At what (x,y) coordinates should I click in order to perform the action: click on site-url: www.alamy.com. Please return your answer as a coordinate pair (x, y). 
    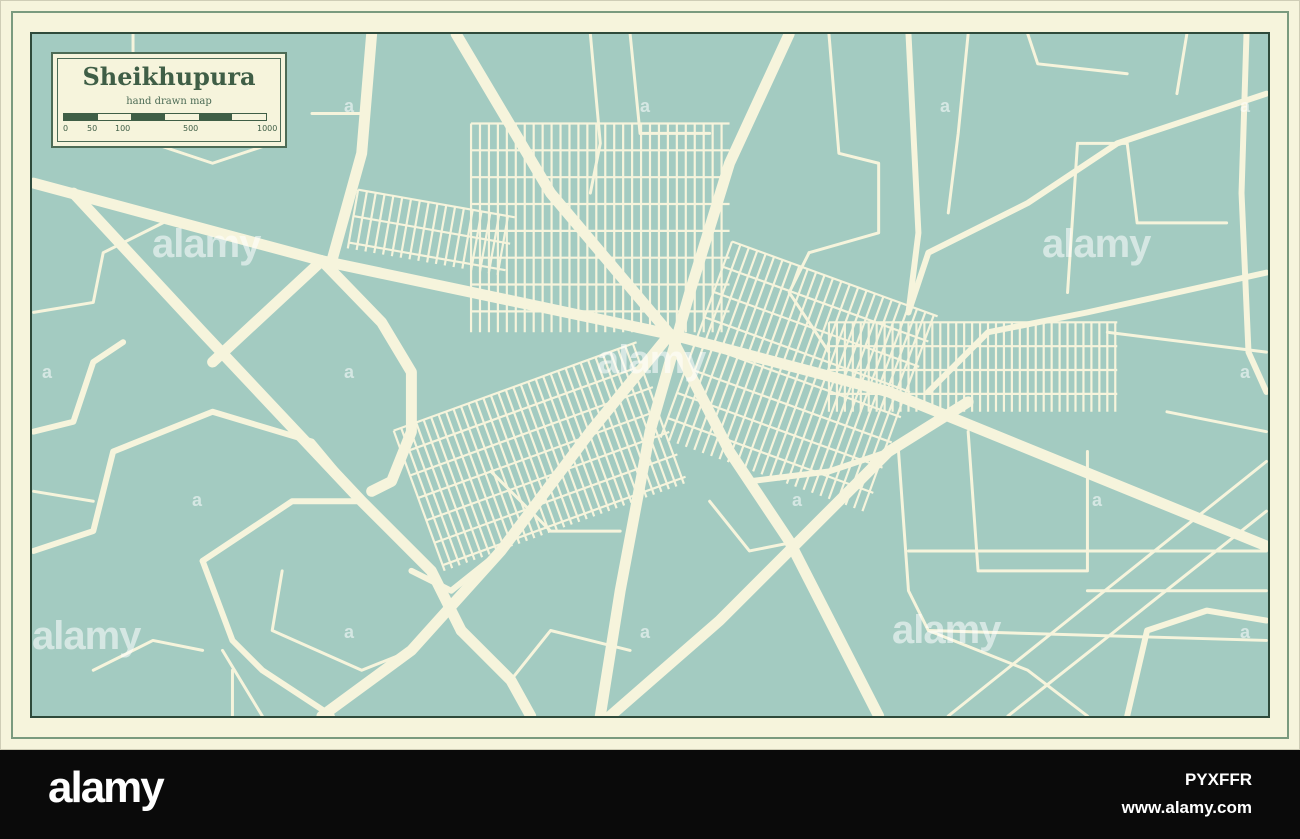
    Looking at the image, I should click on (1187, 808).